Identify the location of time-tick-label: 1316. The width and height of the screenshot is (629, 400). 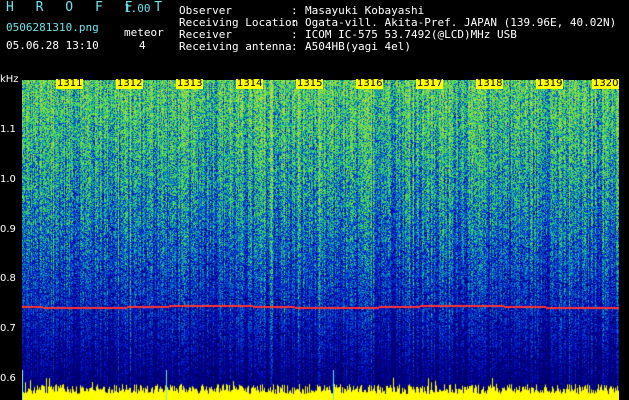
(370, 83).